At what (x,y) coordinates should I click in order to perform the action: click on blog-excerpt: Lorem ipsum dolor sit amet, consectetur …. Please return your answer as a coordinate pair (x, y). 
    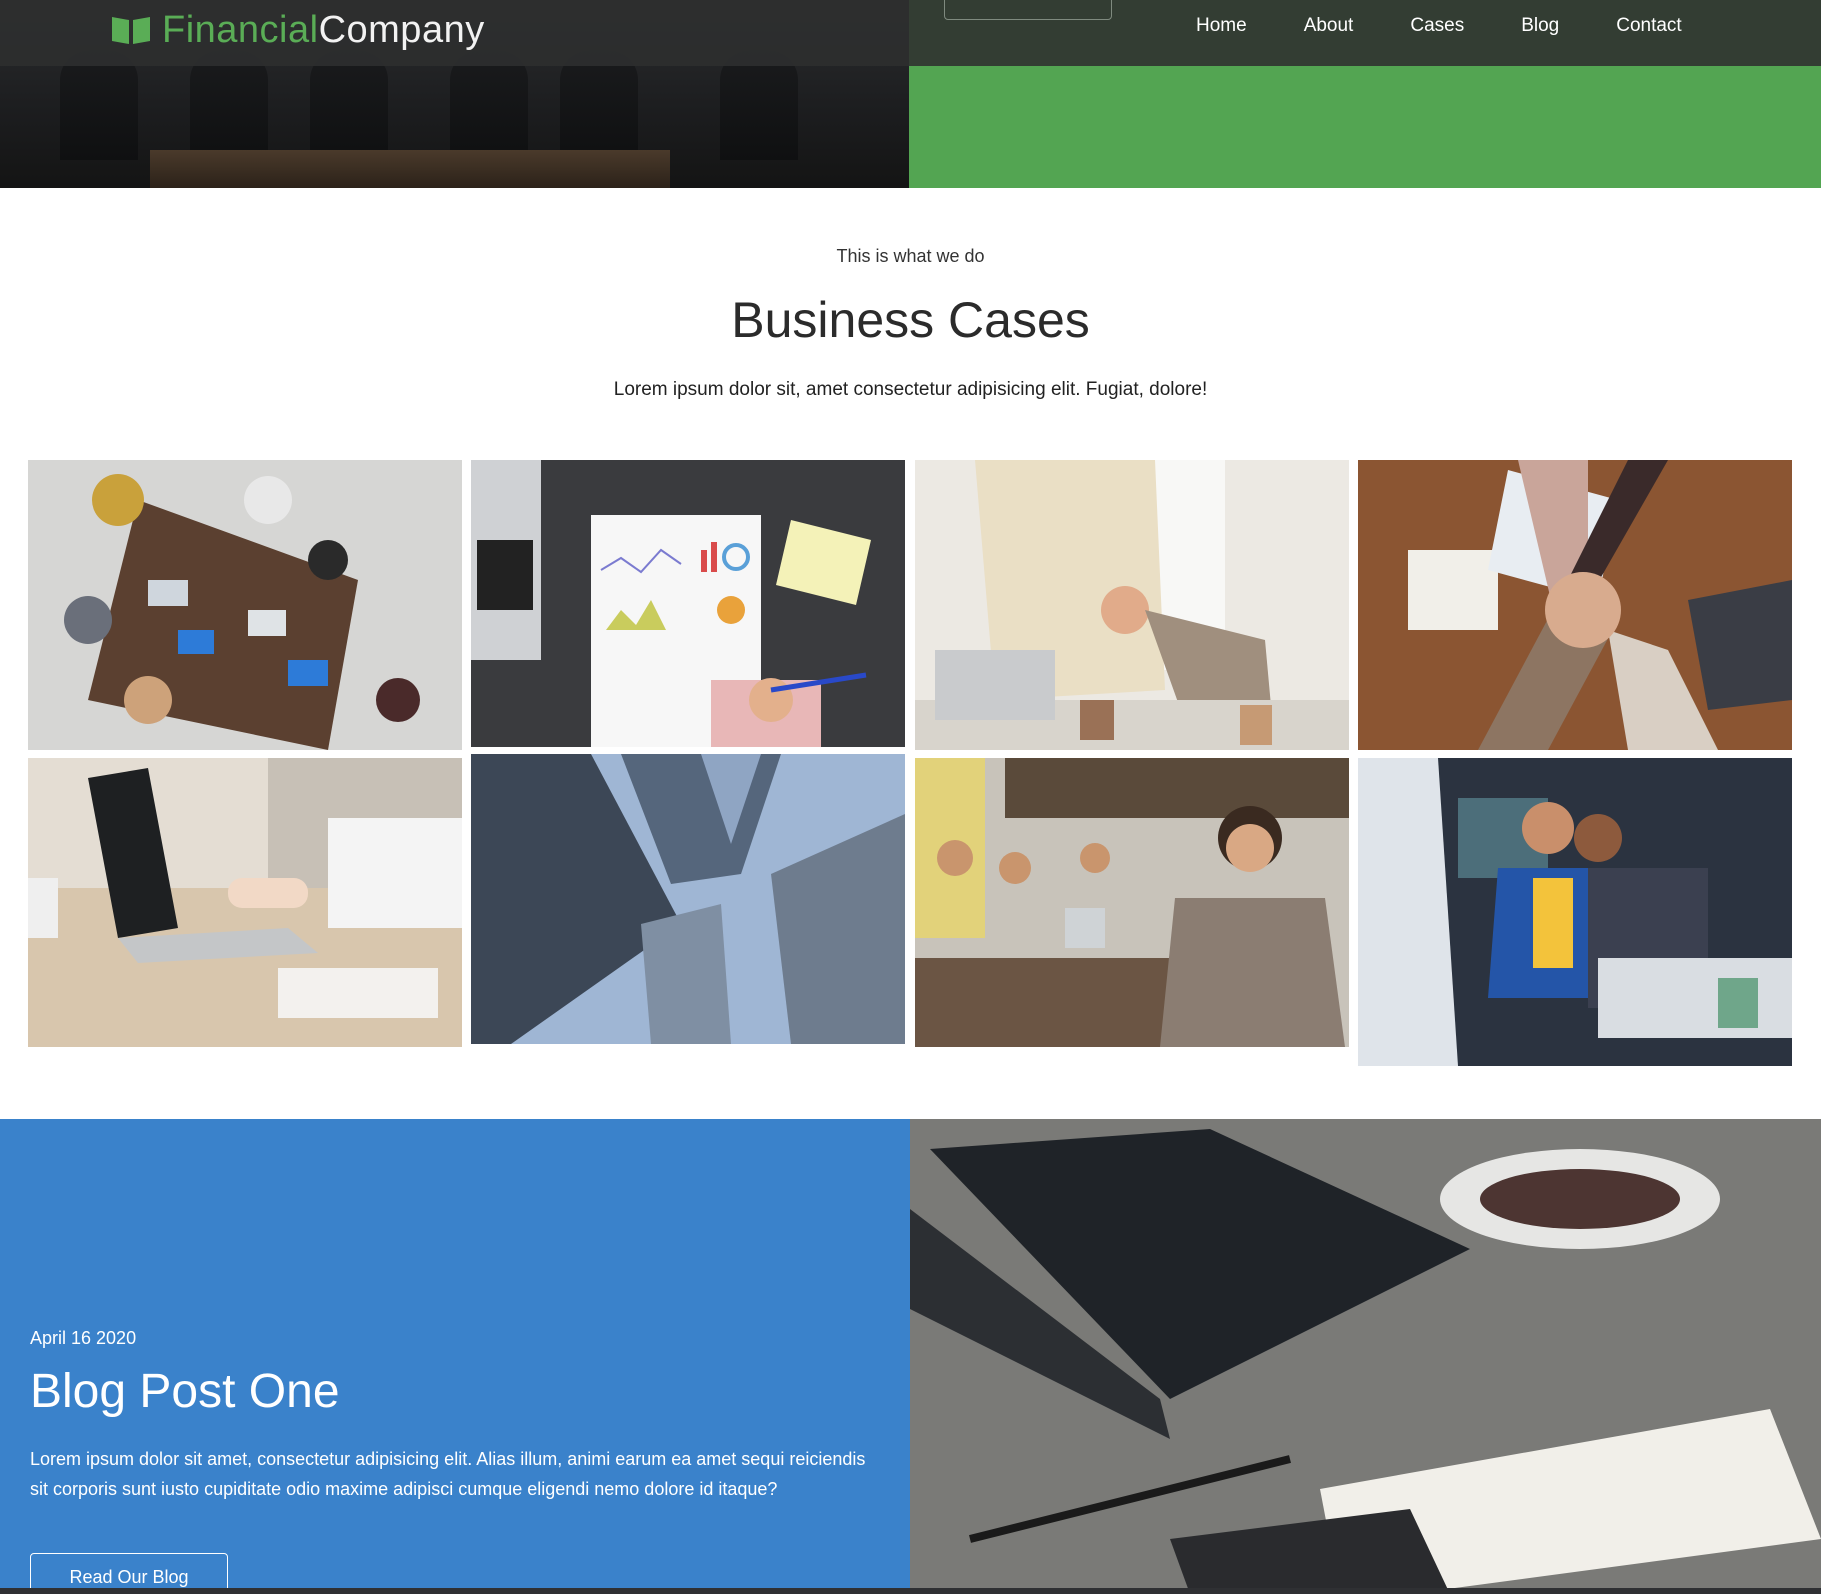
    Looking at the image, I should click on (448, 1474).